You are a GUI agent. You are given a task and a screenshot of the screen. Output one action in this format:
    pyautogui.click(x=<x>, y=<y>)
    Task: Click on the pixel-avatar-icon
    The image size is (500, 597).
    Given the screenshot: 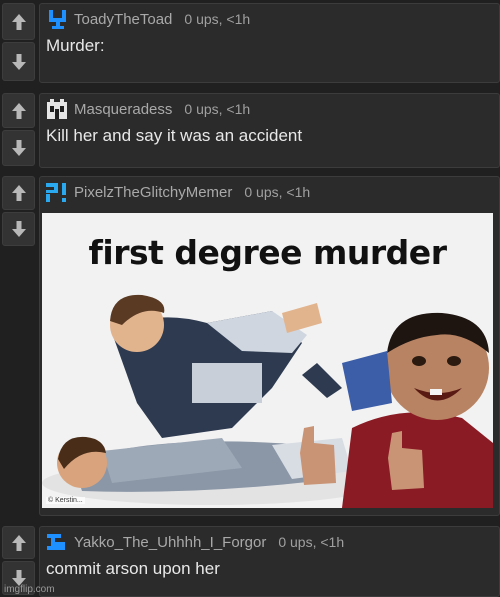 What is the action you would take?
    pyautogui.click(x=57, y=542)
    